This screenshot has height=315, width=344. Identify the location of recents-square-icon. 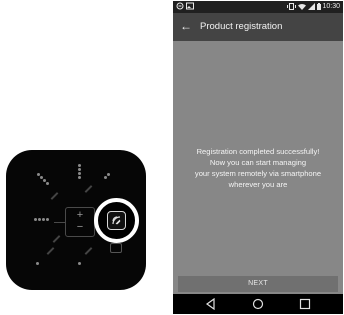
(305, 304).